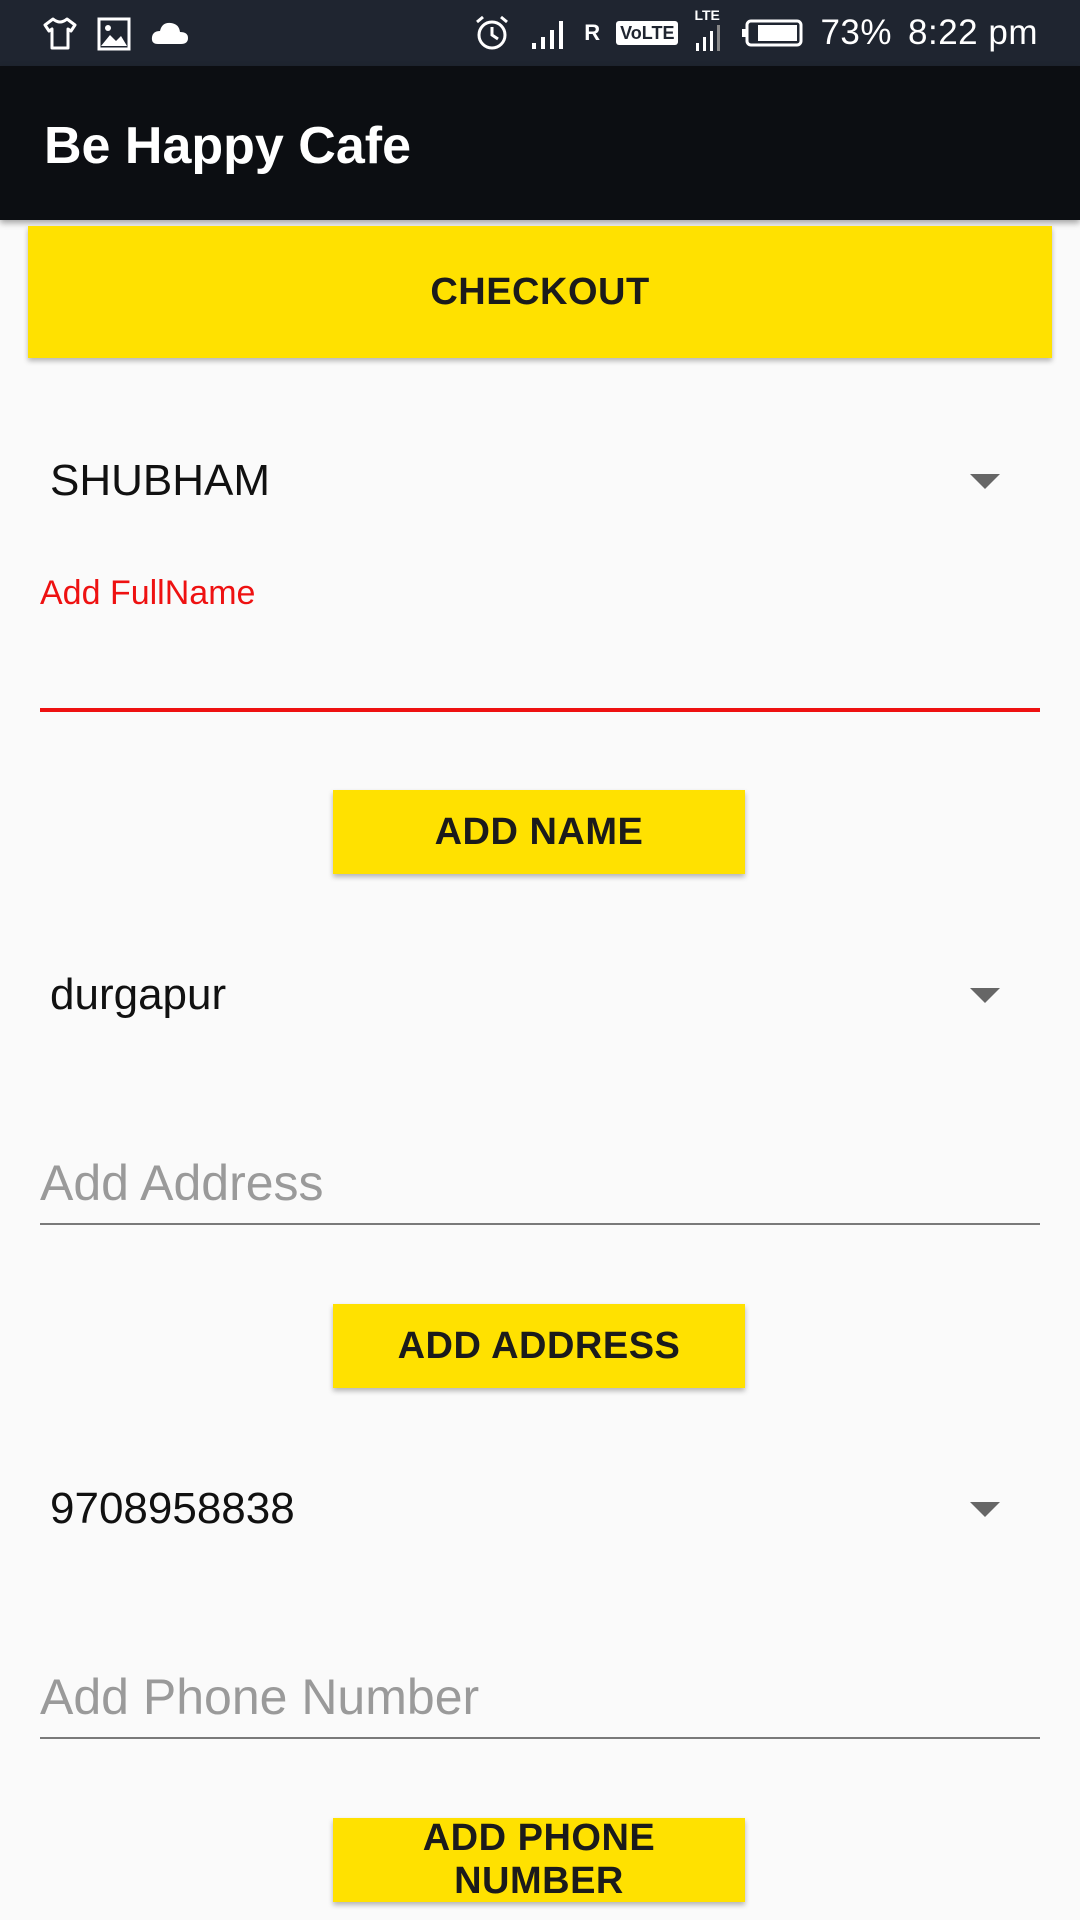 This screenshot has width=1080, height=1920. I want to click on name-spinner: SHUBHAM, so click(530, 483).